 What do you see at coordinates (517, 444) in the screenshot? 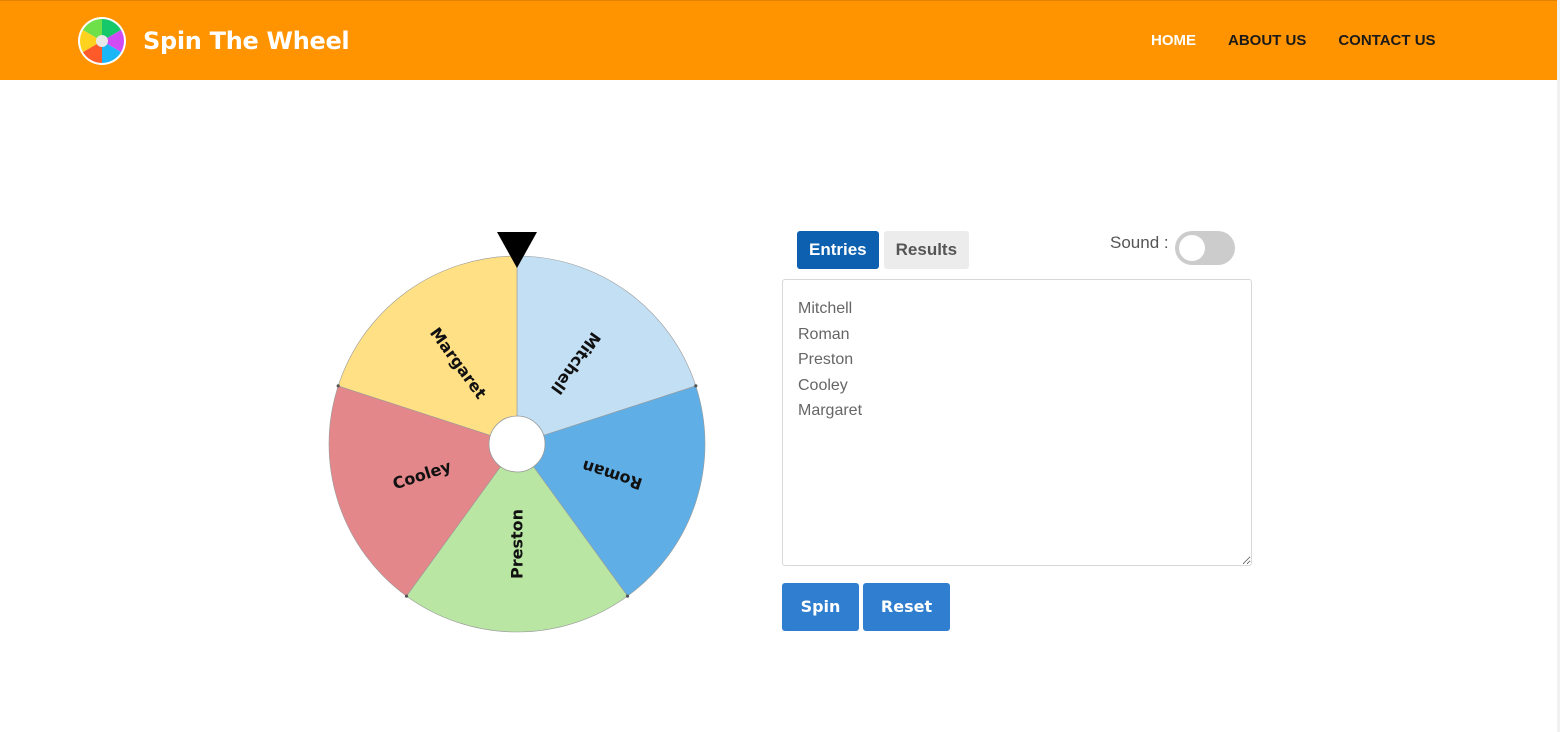
I see `wheel-center-hub` at bounding box center [517, 444].